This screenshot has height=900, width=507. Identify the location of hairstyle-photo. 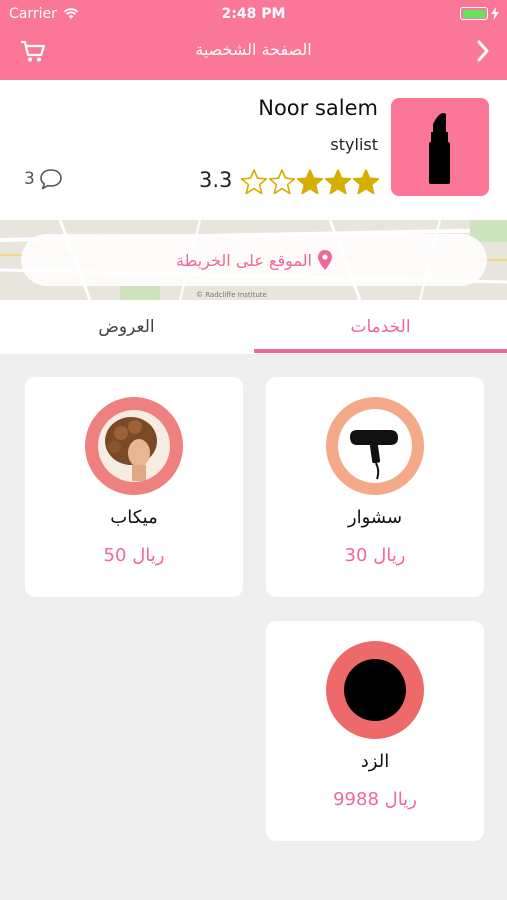
(134, 446).